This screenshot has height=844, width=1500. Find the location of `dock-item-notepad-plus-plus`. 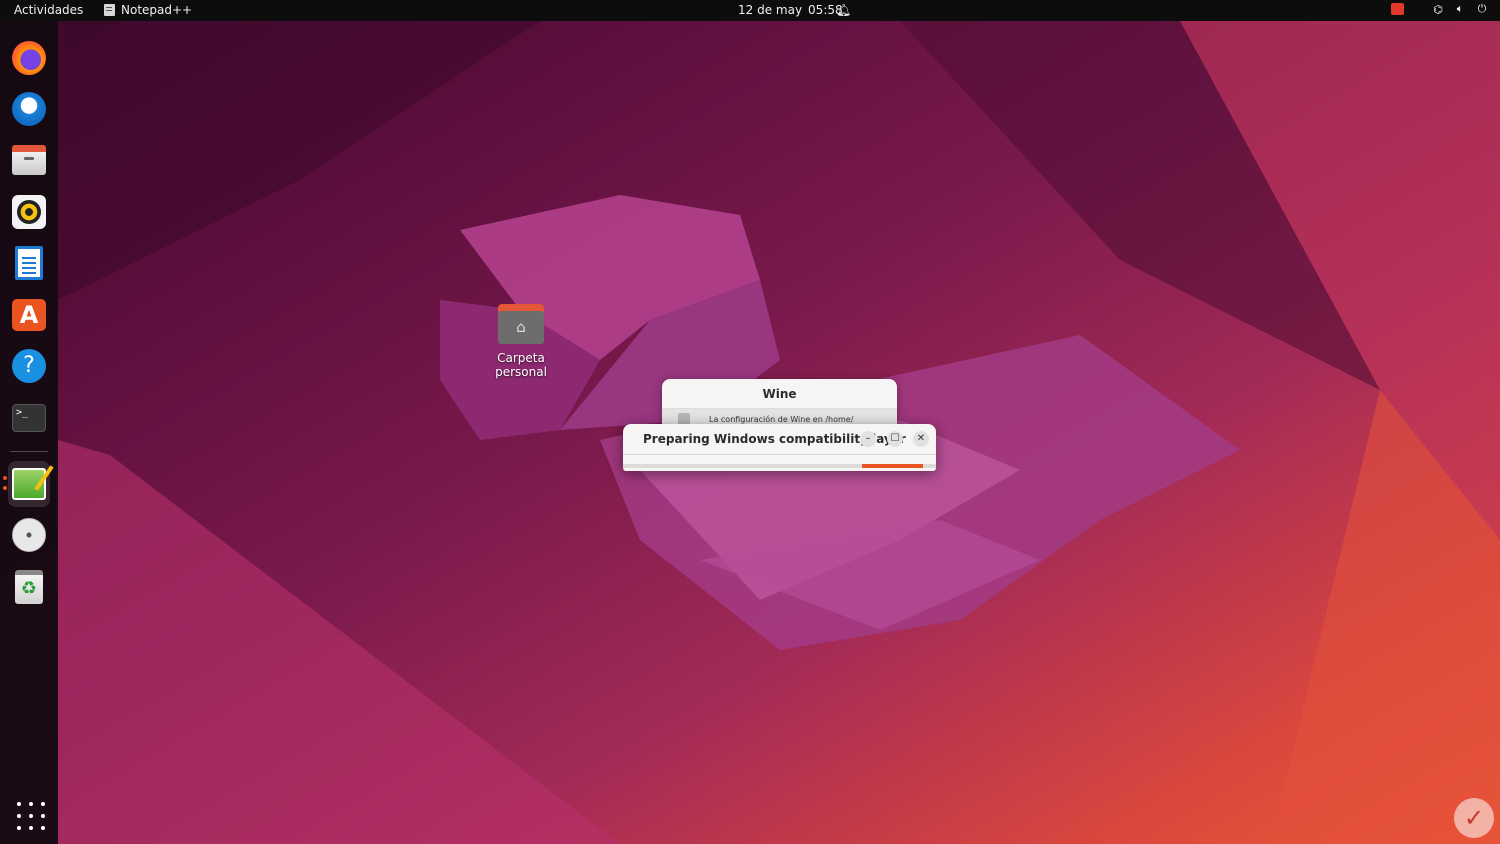

dock-item-notepad-plus-plus is located at coordinates (29, 484).